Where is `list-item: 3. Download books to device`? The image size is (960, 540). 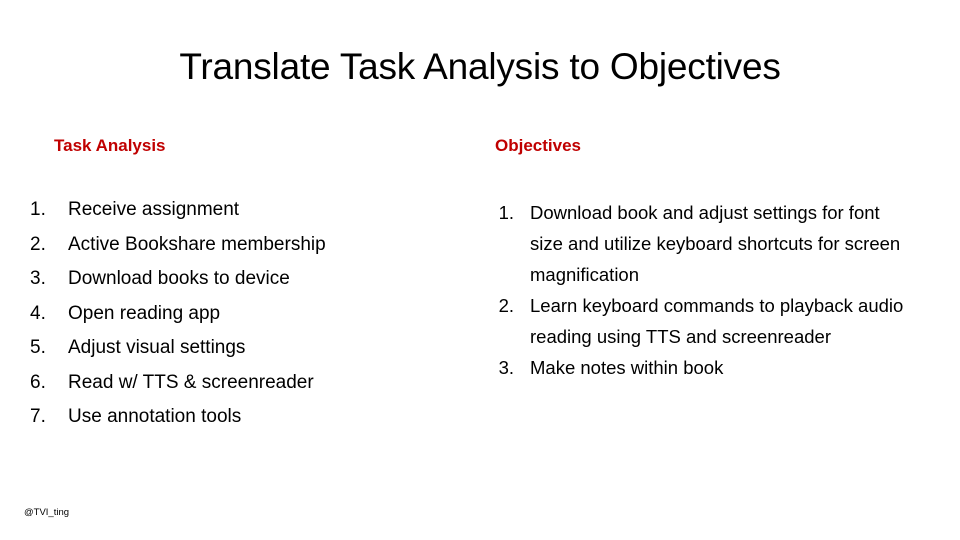 list-item: 3. Download books to device is located at coordinates (250, 279).